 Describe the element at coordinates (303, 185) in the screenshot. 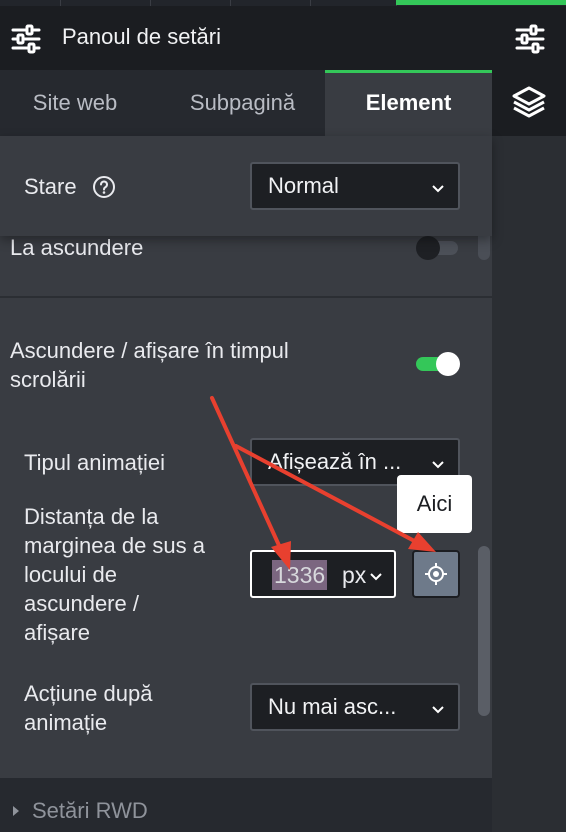

I see `state-value: Normal` at that location.